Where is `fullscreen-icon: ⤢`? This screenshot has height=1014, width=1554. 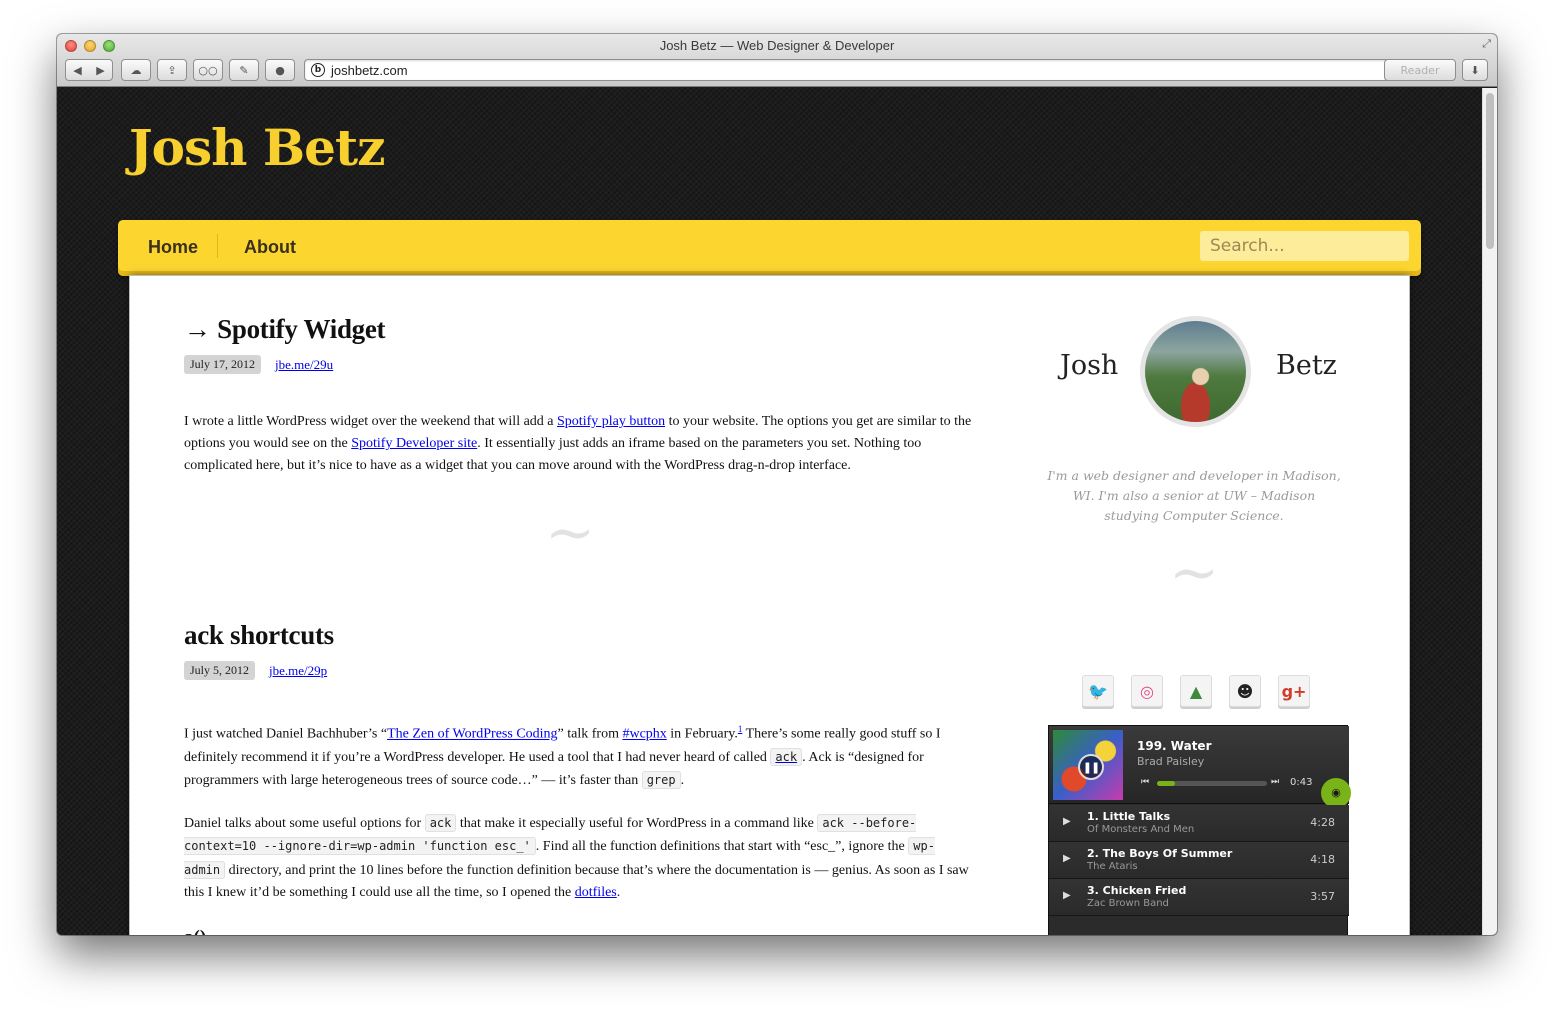
fullscreen-icon: ⤢ is located at coordinates (1486, 44).